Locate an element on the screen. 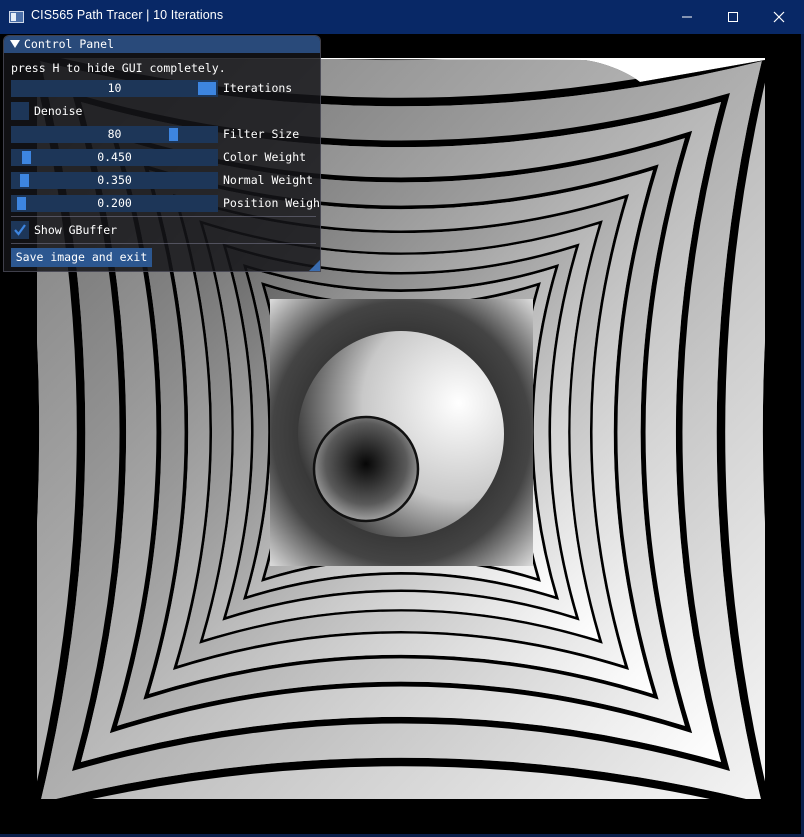 The width and height of the screenshot is (804, 837). position-weight-value: 0.200 is located at coordinates (114, 203).